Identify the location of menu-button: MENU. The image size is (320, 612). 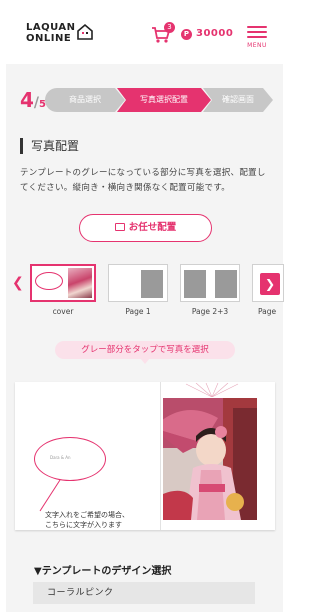
(257, 38).